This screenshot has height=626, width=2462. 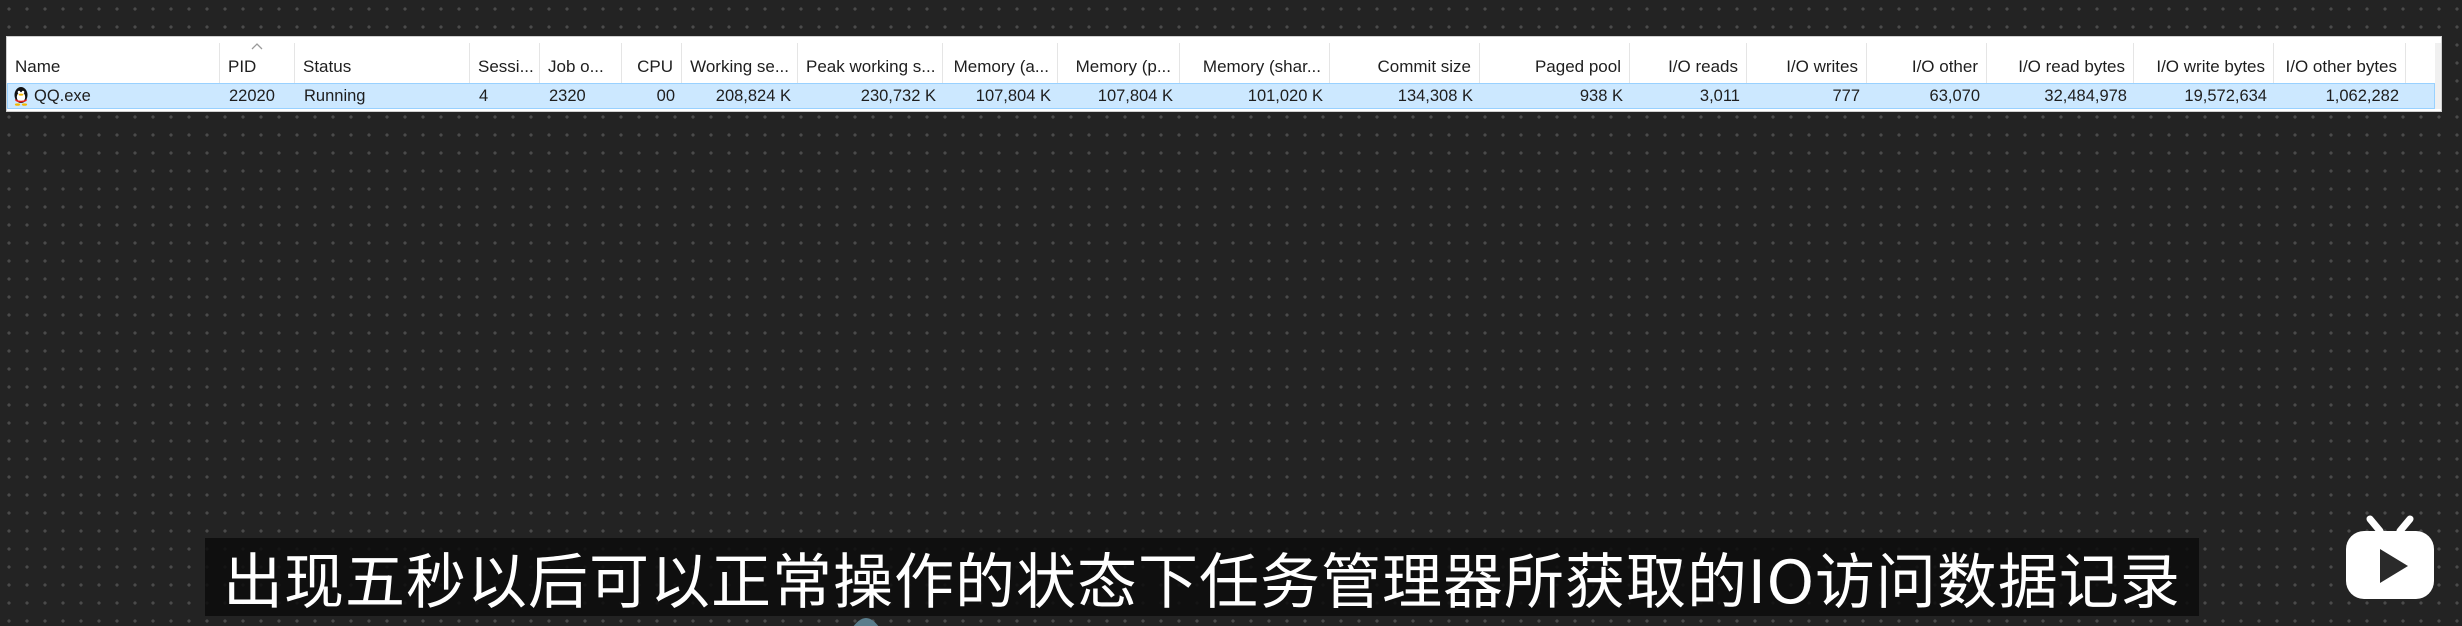 What do you see at coordinates (652, 63) in the screenshot?
I see `column-header-cpu: CPU` at bounding box center [652, 63].